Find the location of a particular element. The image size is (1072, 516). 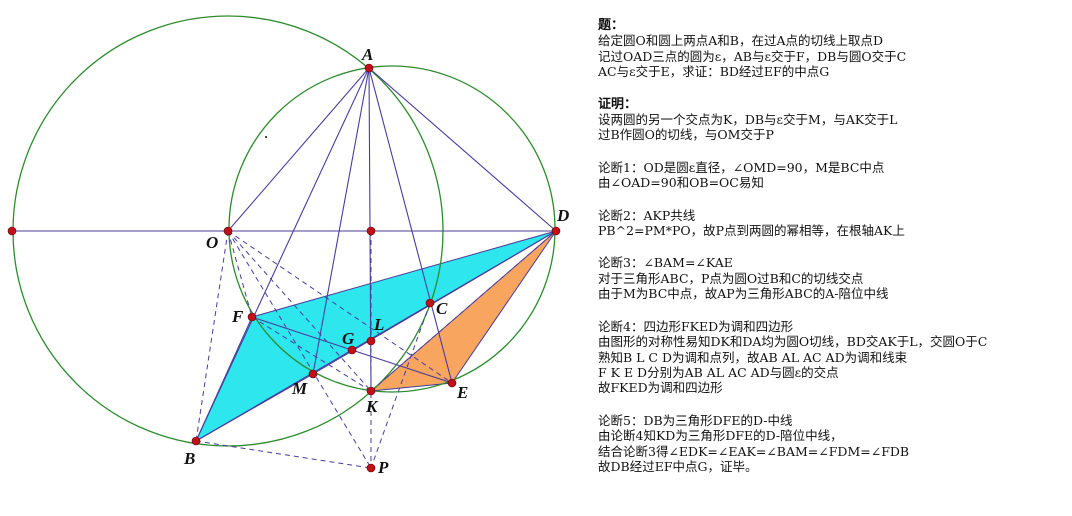

point-left is located at coordinates (12, 231).